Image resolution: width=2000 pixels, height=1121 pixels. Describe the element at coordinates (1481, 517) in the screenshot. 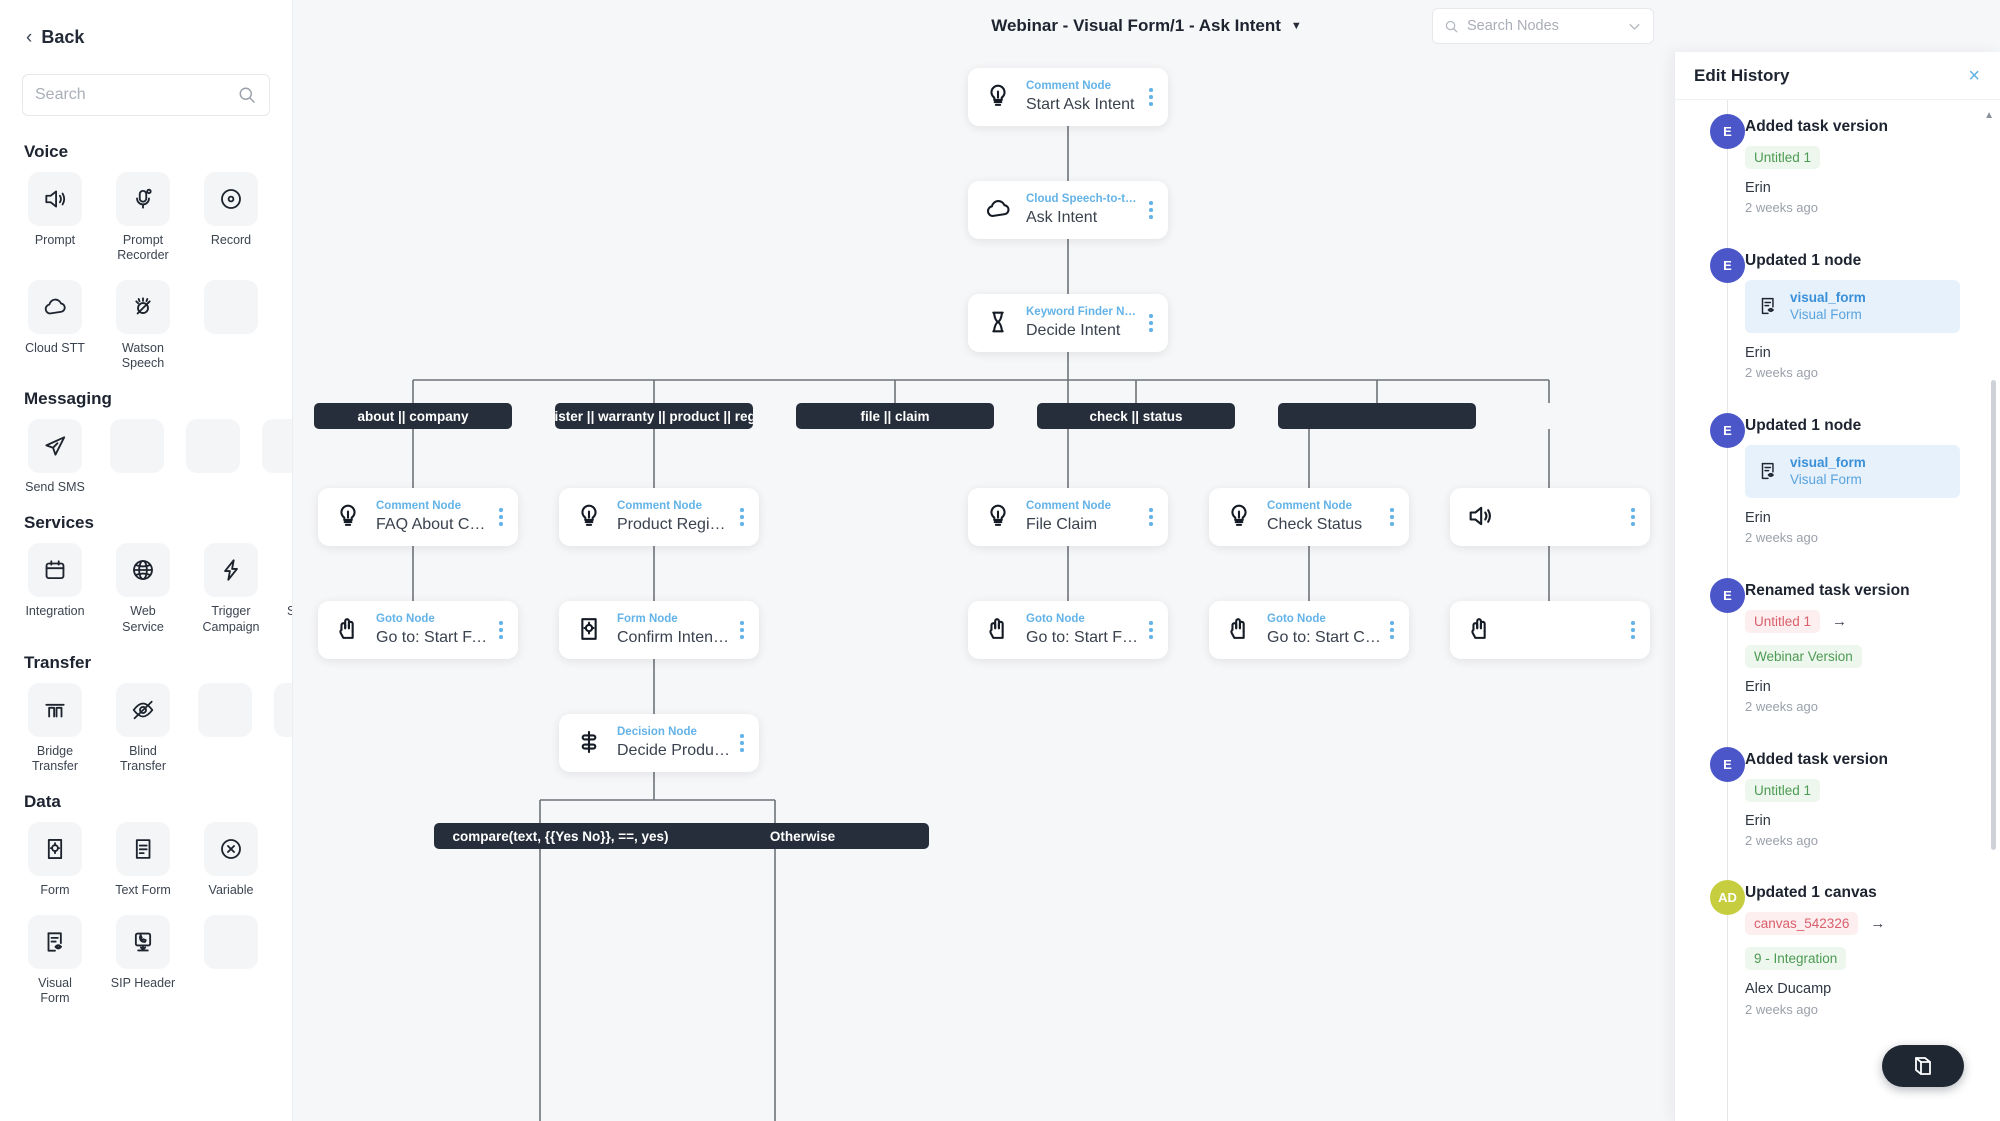

I see `speaker-icon` at that location.